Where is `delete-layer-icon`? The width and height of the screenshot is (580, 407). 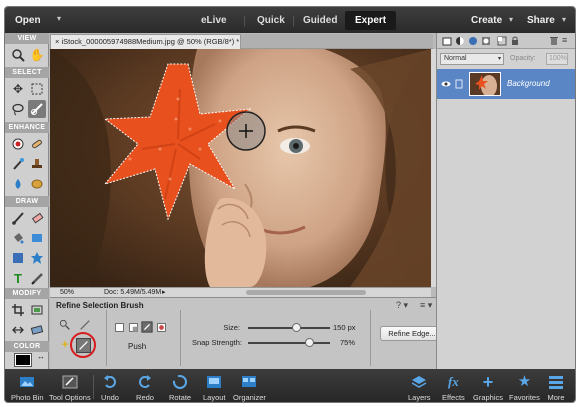 delete-layer-icon is located at coordinates (554, 41).